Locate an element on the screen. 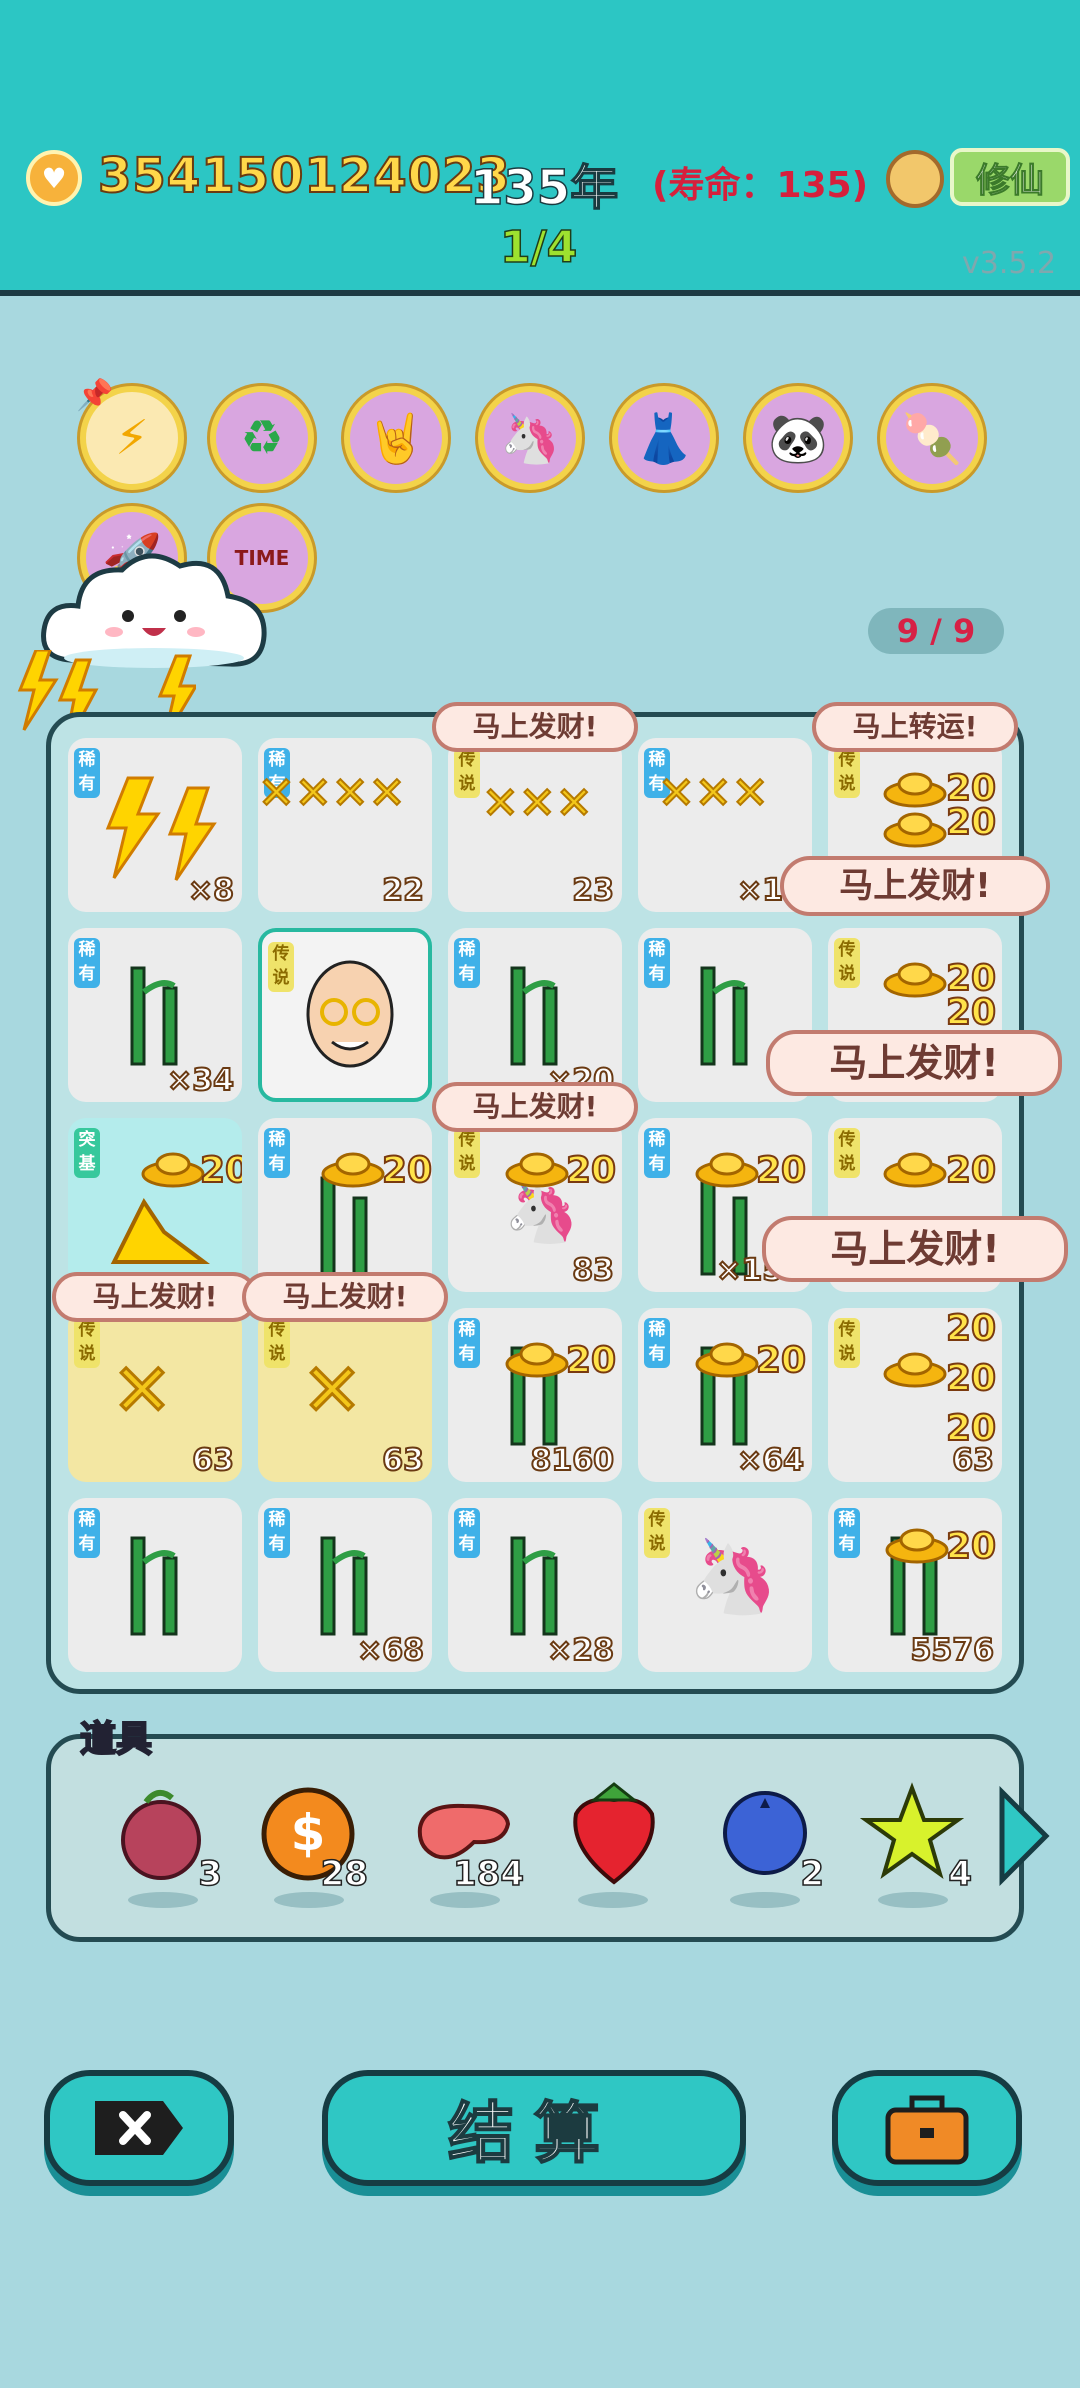 The image size is (1080, 2388). cultivate-button: 修仙 is located at coordinates (1010, 177).